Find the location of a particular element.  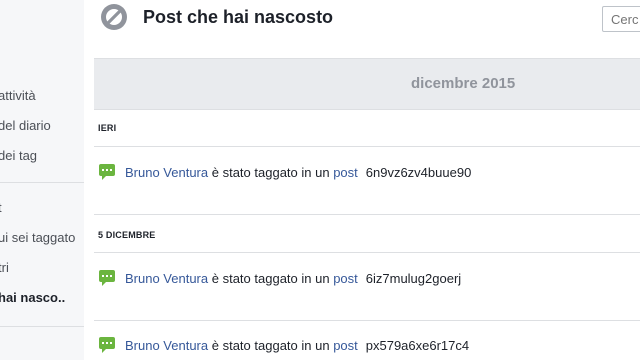

post-code: 6iz7mulug2goerj is located at coordinates (413, 278).